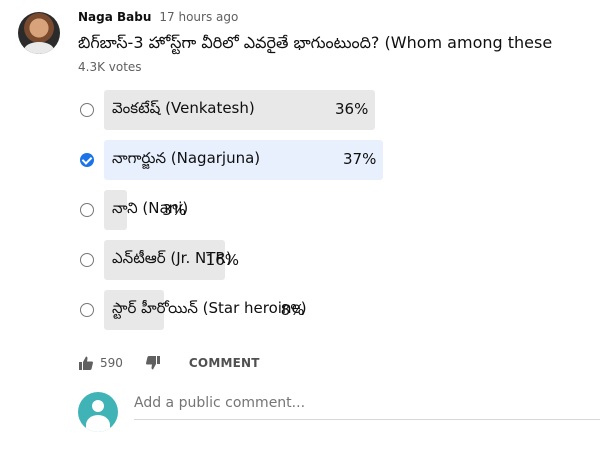 The height and width of the screenshot is (450, 600). Describe the element at coordinates (198, 17) in the screenshot. I see `post-time: 17 hours ago` at that location.